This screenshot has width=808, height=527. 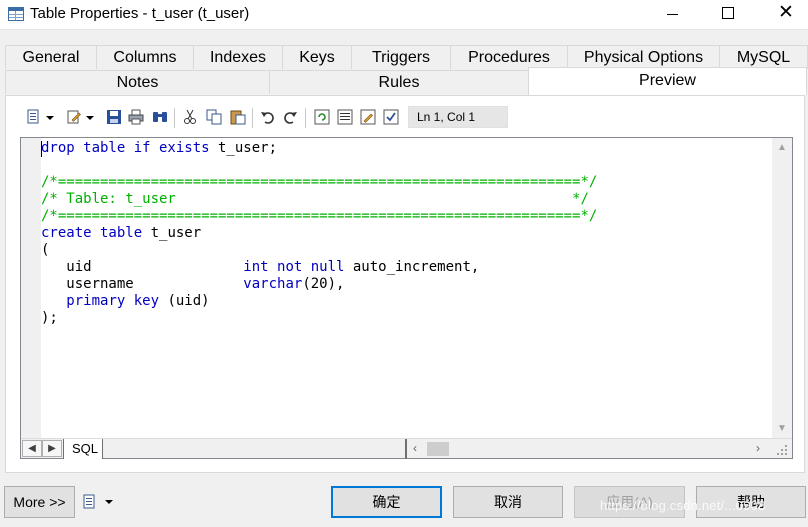 What do you see at coordinates (268, 117) in the screenshot?
I see `undo-icon` at bounding box center [268, 117].